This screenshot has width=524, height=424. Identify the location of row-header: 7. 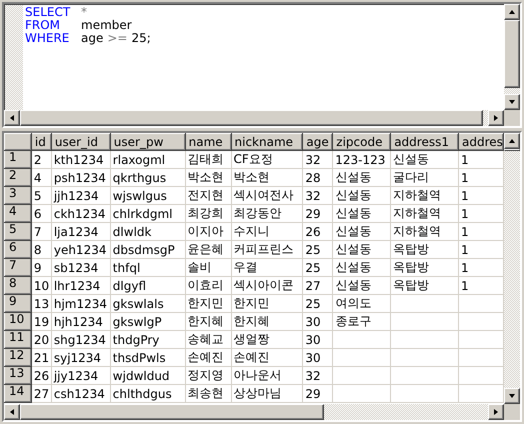
(18, 267).